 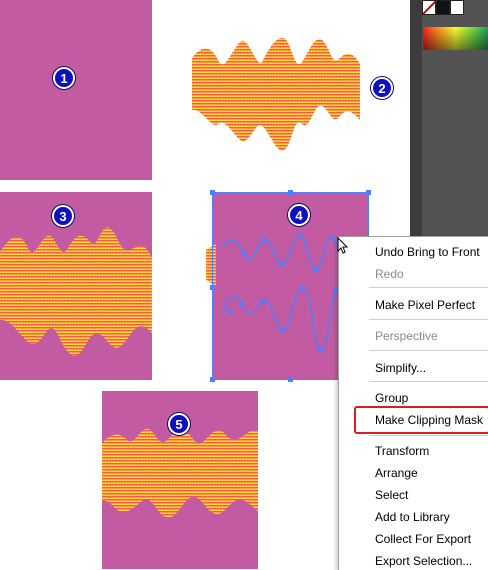 I want to click on white-swatch, so click(x=457, y=7).